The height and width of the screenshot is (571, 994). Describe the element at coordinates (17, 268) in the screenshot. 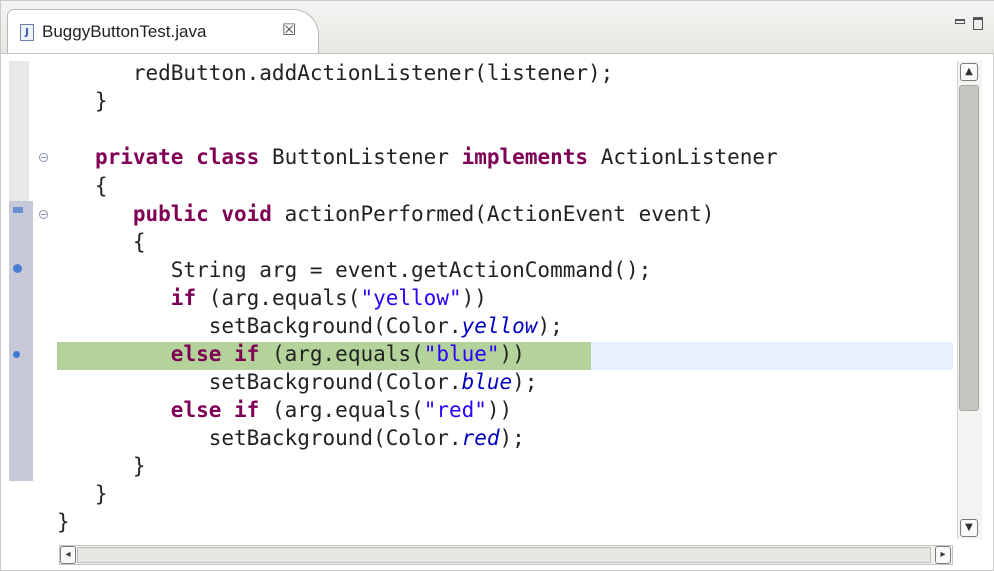

I see `search-marker-icon` at that location.